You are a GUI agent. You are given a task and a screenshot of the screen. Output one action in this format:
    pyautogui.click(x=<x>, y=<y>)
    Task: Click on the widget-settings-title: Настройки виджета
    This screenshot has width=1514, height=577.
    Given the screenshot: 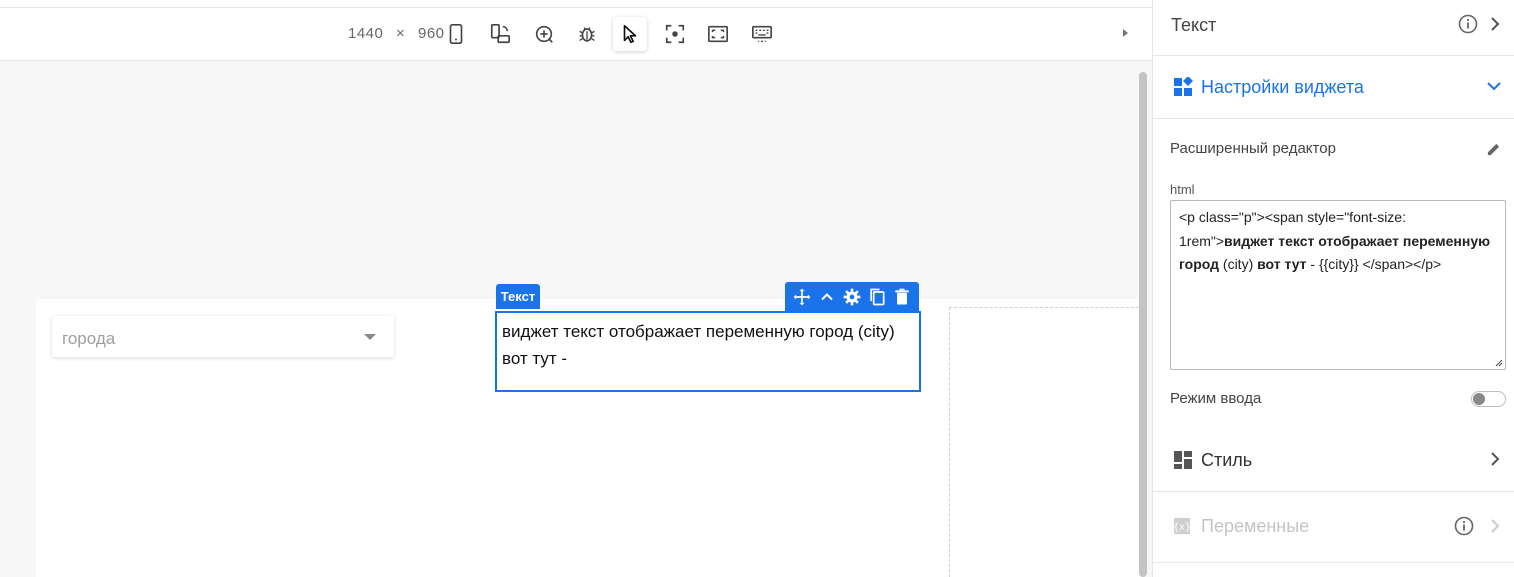 What is the action you would take?
    pyautogui.click(x=1282, y=87)
    